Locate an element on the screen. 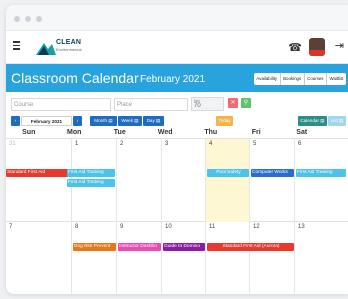 This screenshot has width=348, height=299. day-number: 8 is located at coordinates (77, 227).